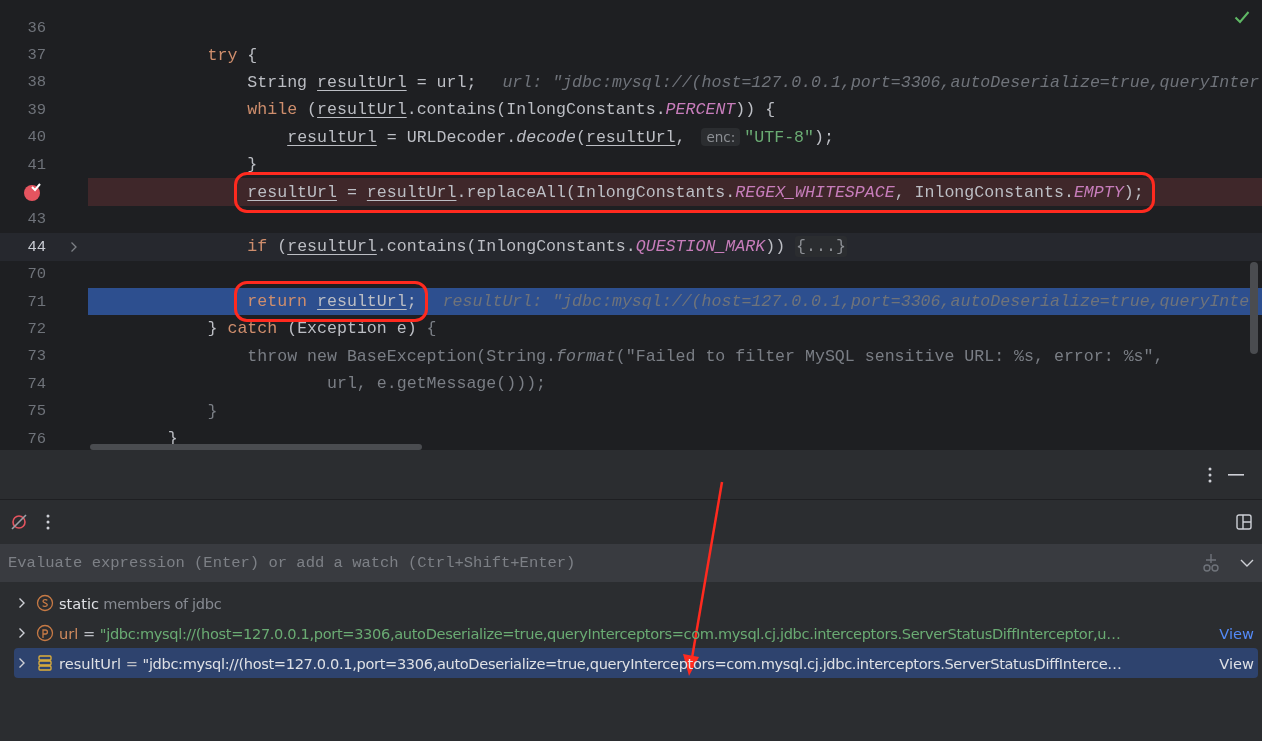  What do you see at coordinates (881, 82) in the screenshot?
I see `inline-value-hint: url: "jdbc:mysql://(host=127.0.0.1,port=3306,autoDeserialize=true,queryInter` at bounding box center [881, 82].